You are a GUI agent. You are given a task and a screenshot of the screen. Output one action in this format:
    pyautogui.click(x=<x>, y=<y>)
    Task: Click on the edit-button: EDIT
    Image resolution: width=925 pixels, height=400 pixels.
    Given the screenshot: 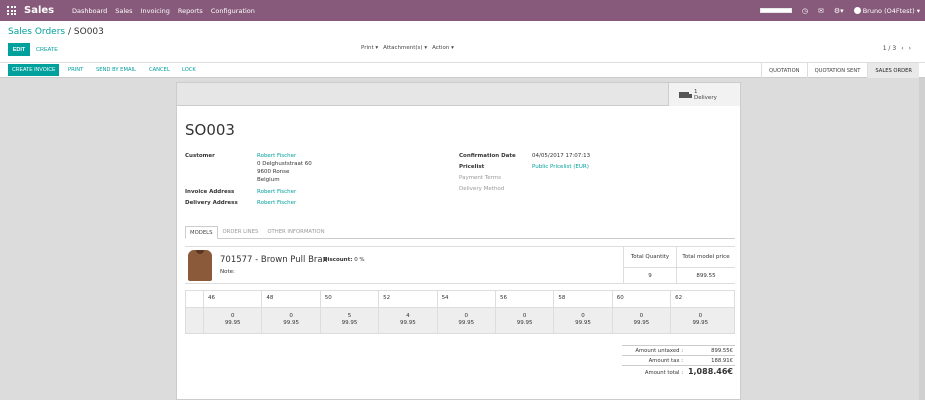 What is the action you would take?
    pyautogui.click(x=19, y=49)
    